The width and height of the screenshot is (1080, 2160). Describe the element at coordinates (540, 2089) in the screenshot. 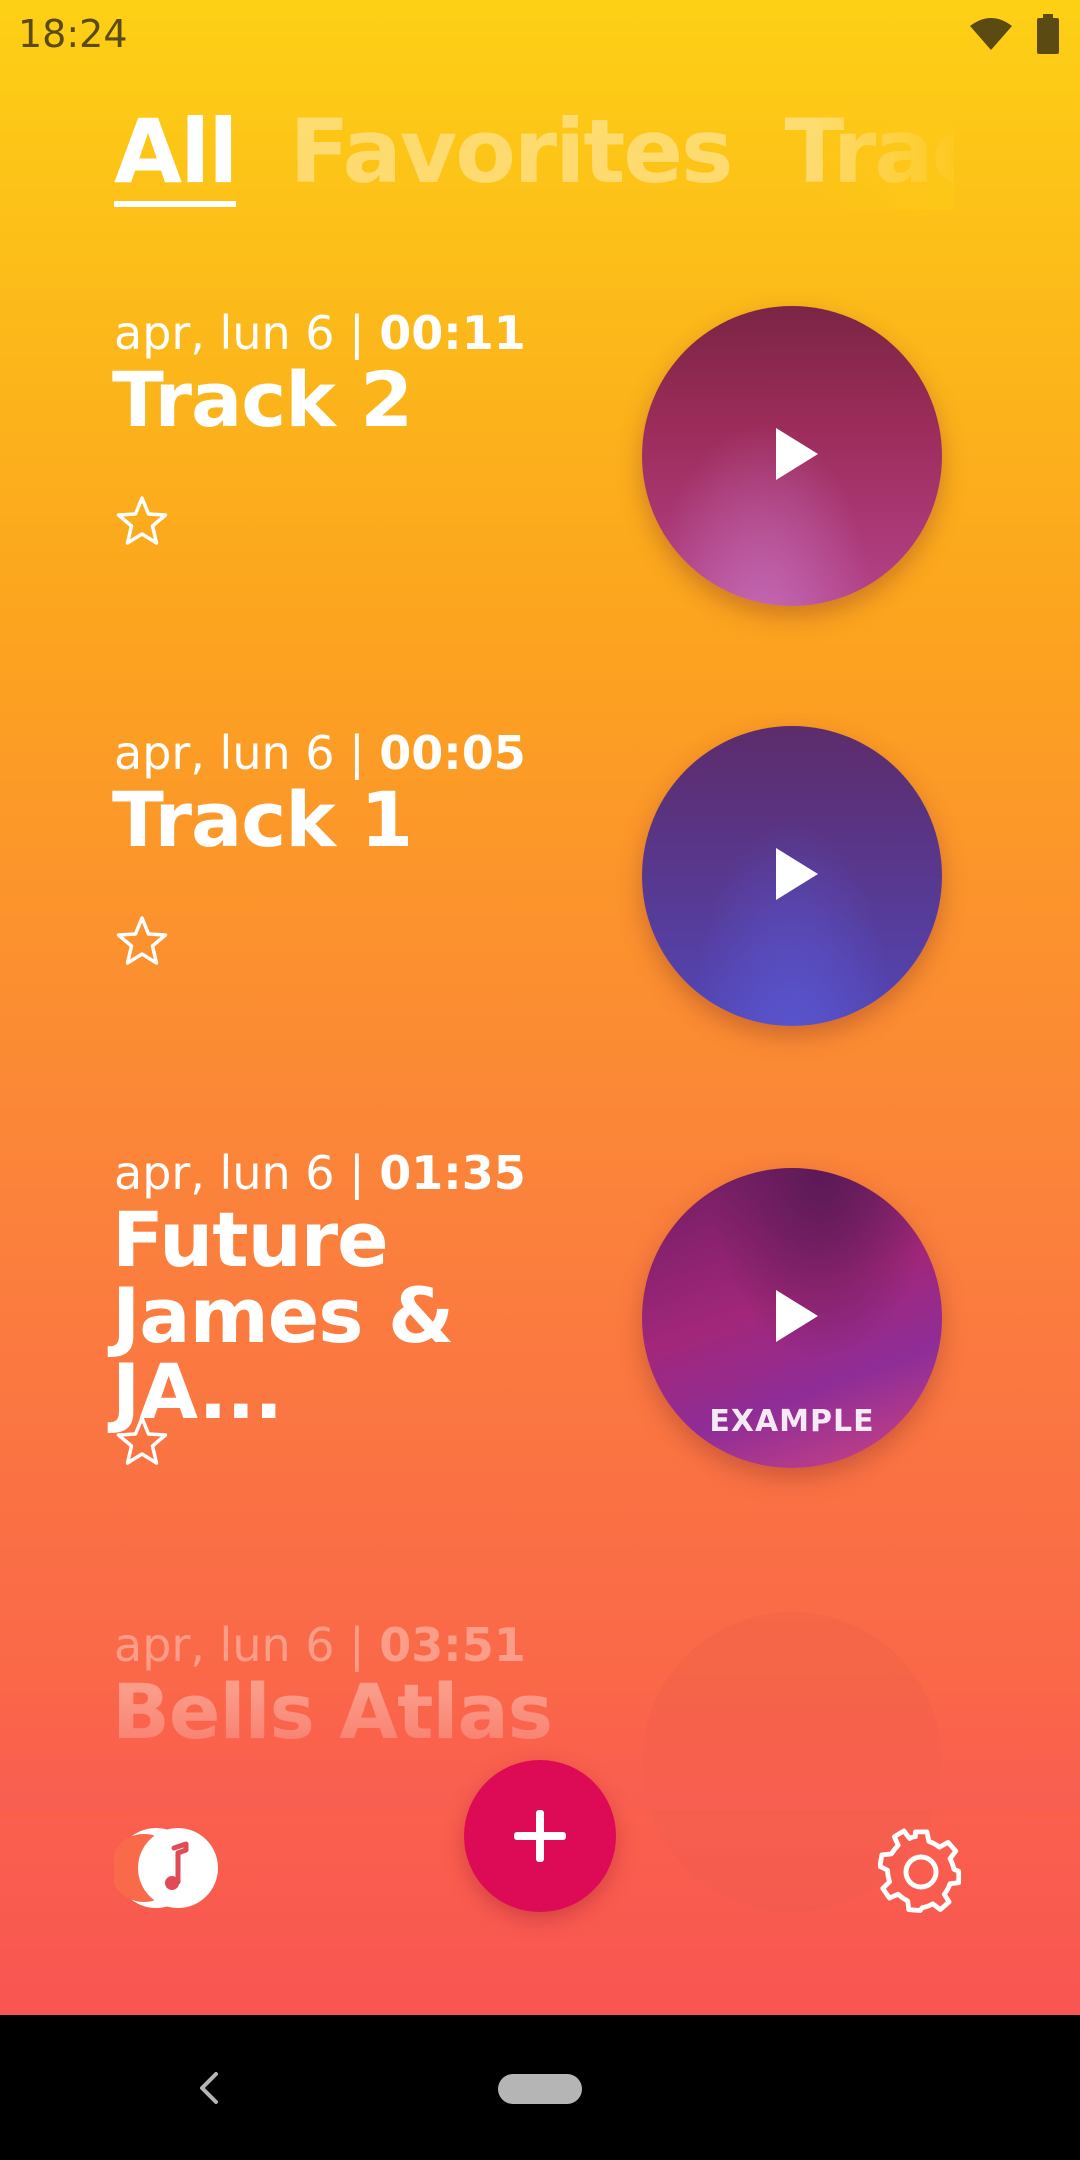

I see `home-pill` at that location.